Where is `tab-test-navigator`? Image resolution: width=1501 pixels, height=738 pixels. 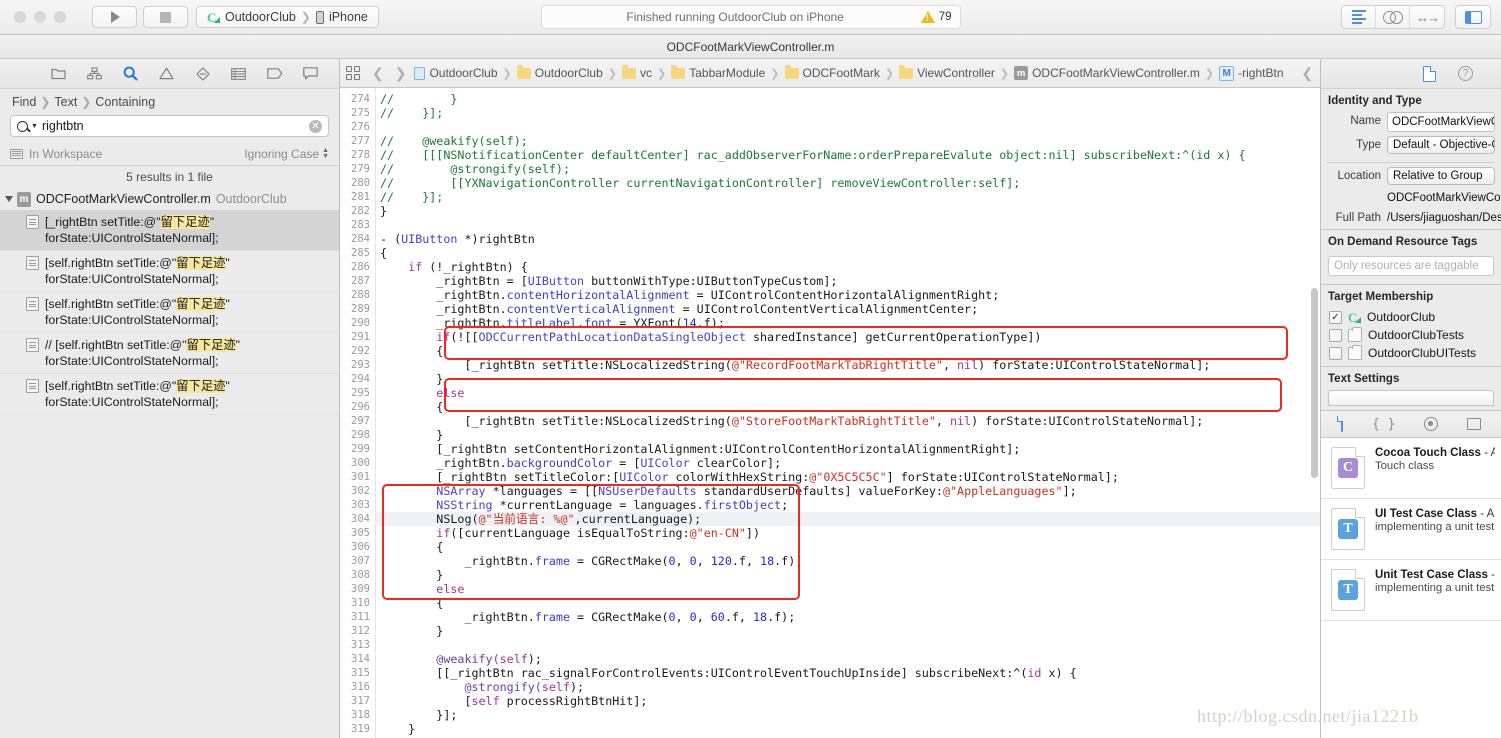
tab-test-navigator is located at coordinates (202, 73).